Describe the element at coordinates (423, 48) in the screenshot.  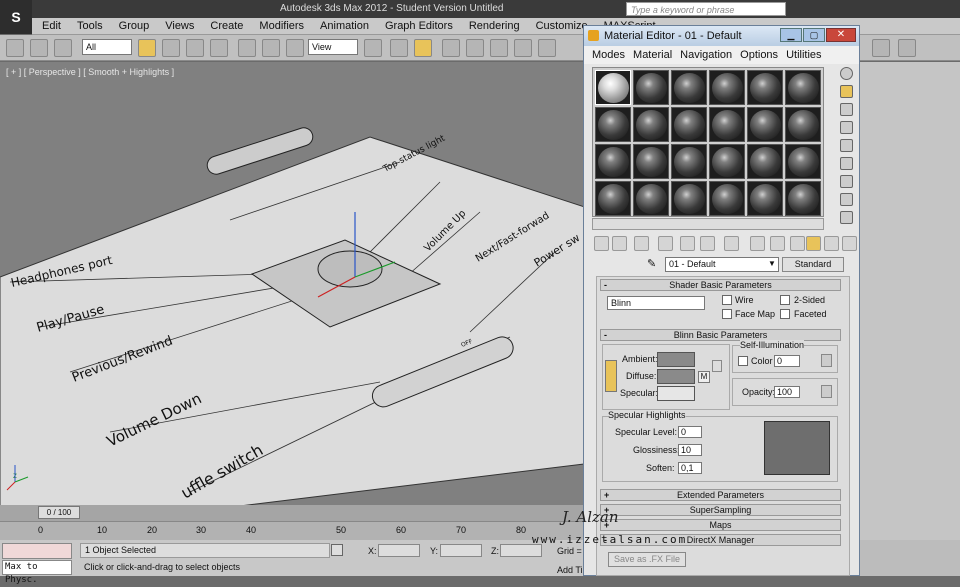
I see `keyboard-shortcut-icon` at that location.